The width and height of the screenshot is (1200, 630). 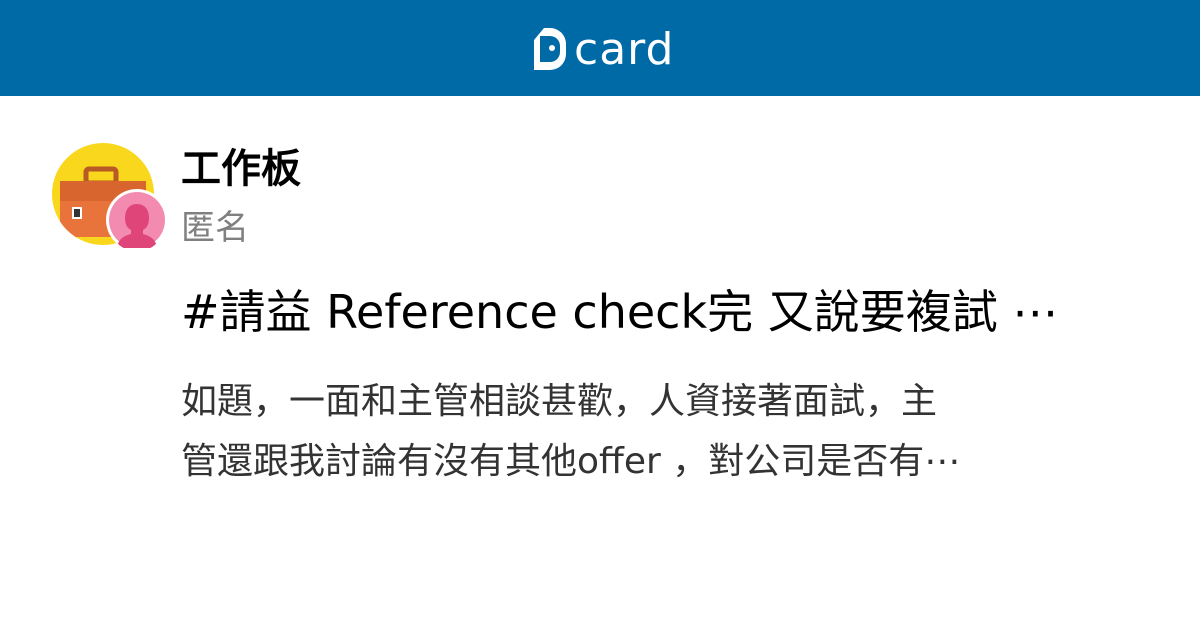 What do you see at coordinates (550, 49) in the screenshot?
I see `dcard-logo-icon` at bounding box center [550, 49].